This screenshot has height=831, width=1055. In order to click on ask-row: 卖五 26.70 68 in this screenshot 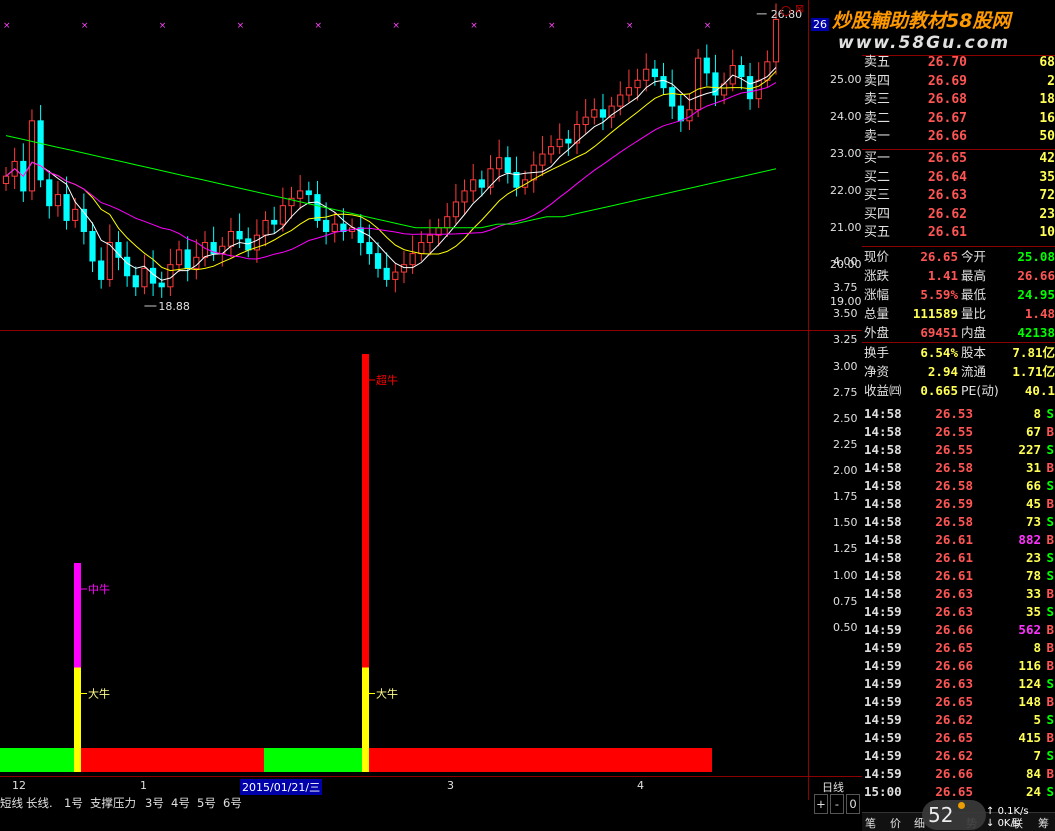, I will do `click(958, 63)`.